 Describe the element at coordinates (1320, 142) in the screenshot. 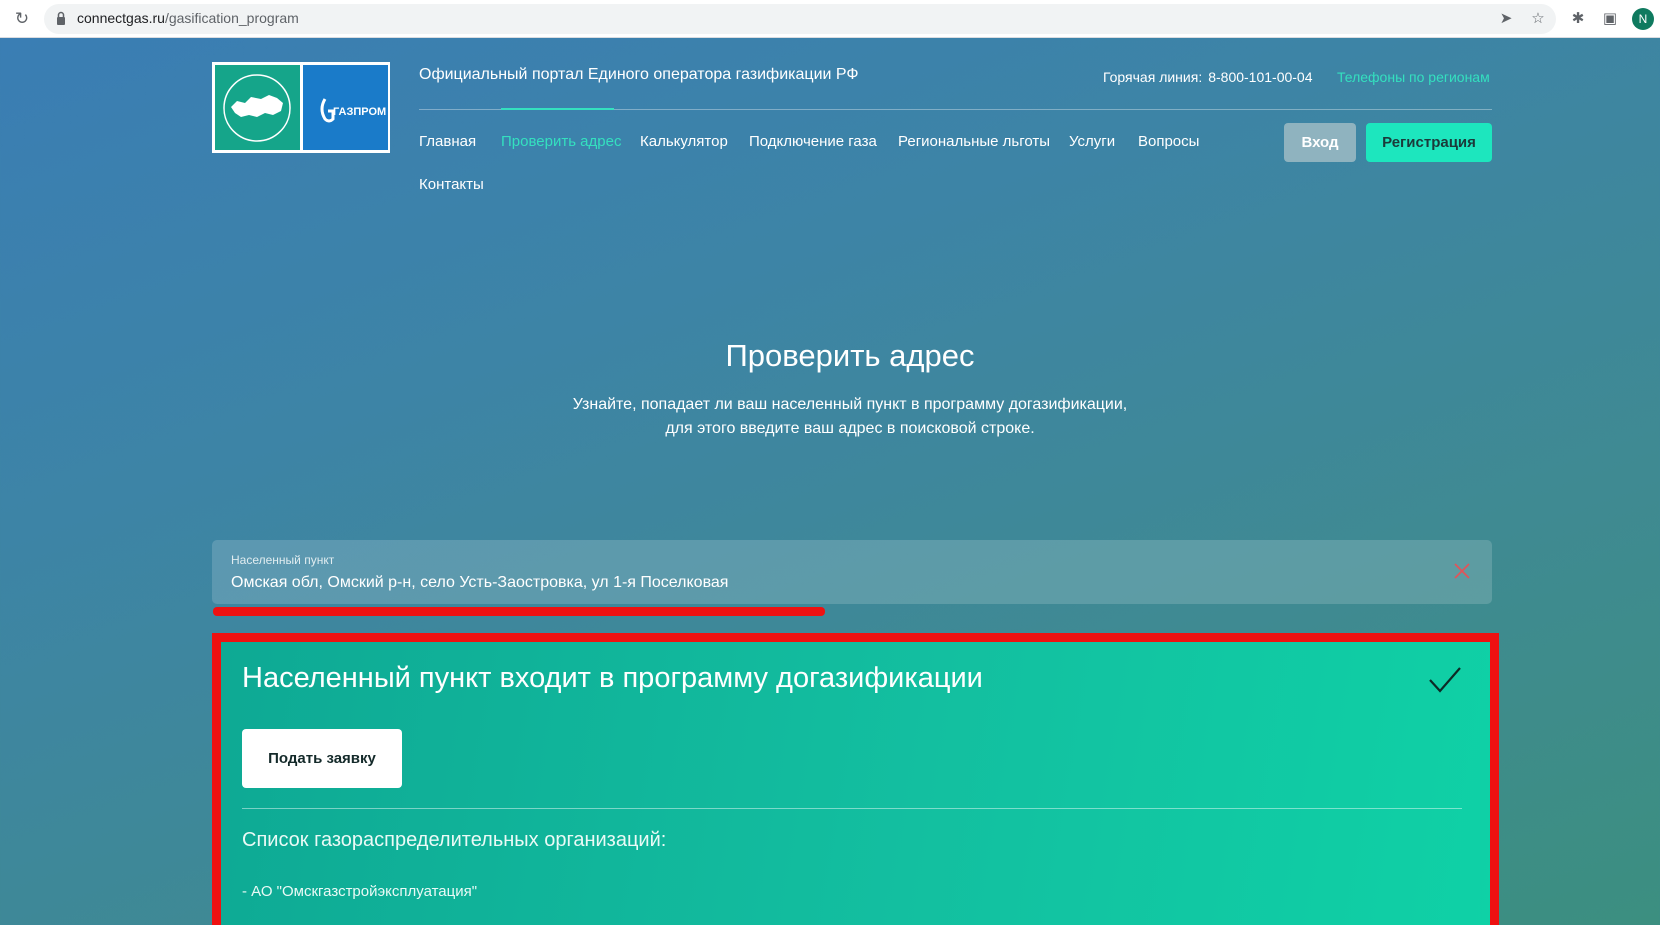

I see `login-button: Вход` at that location.